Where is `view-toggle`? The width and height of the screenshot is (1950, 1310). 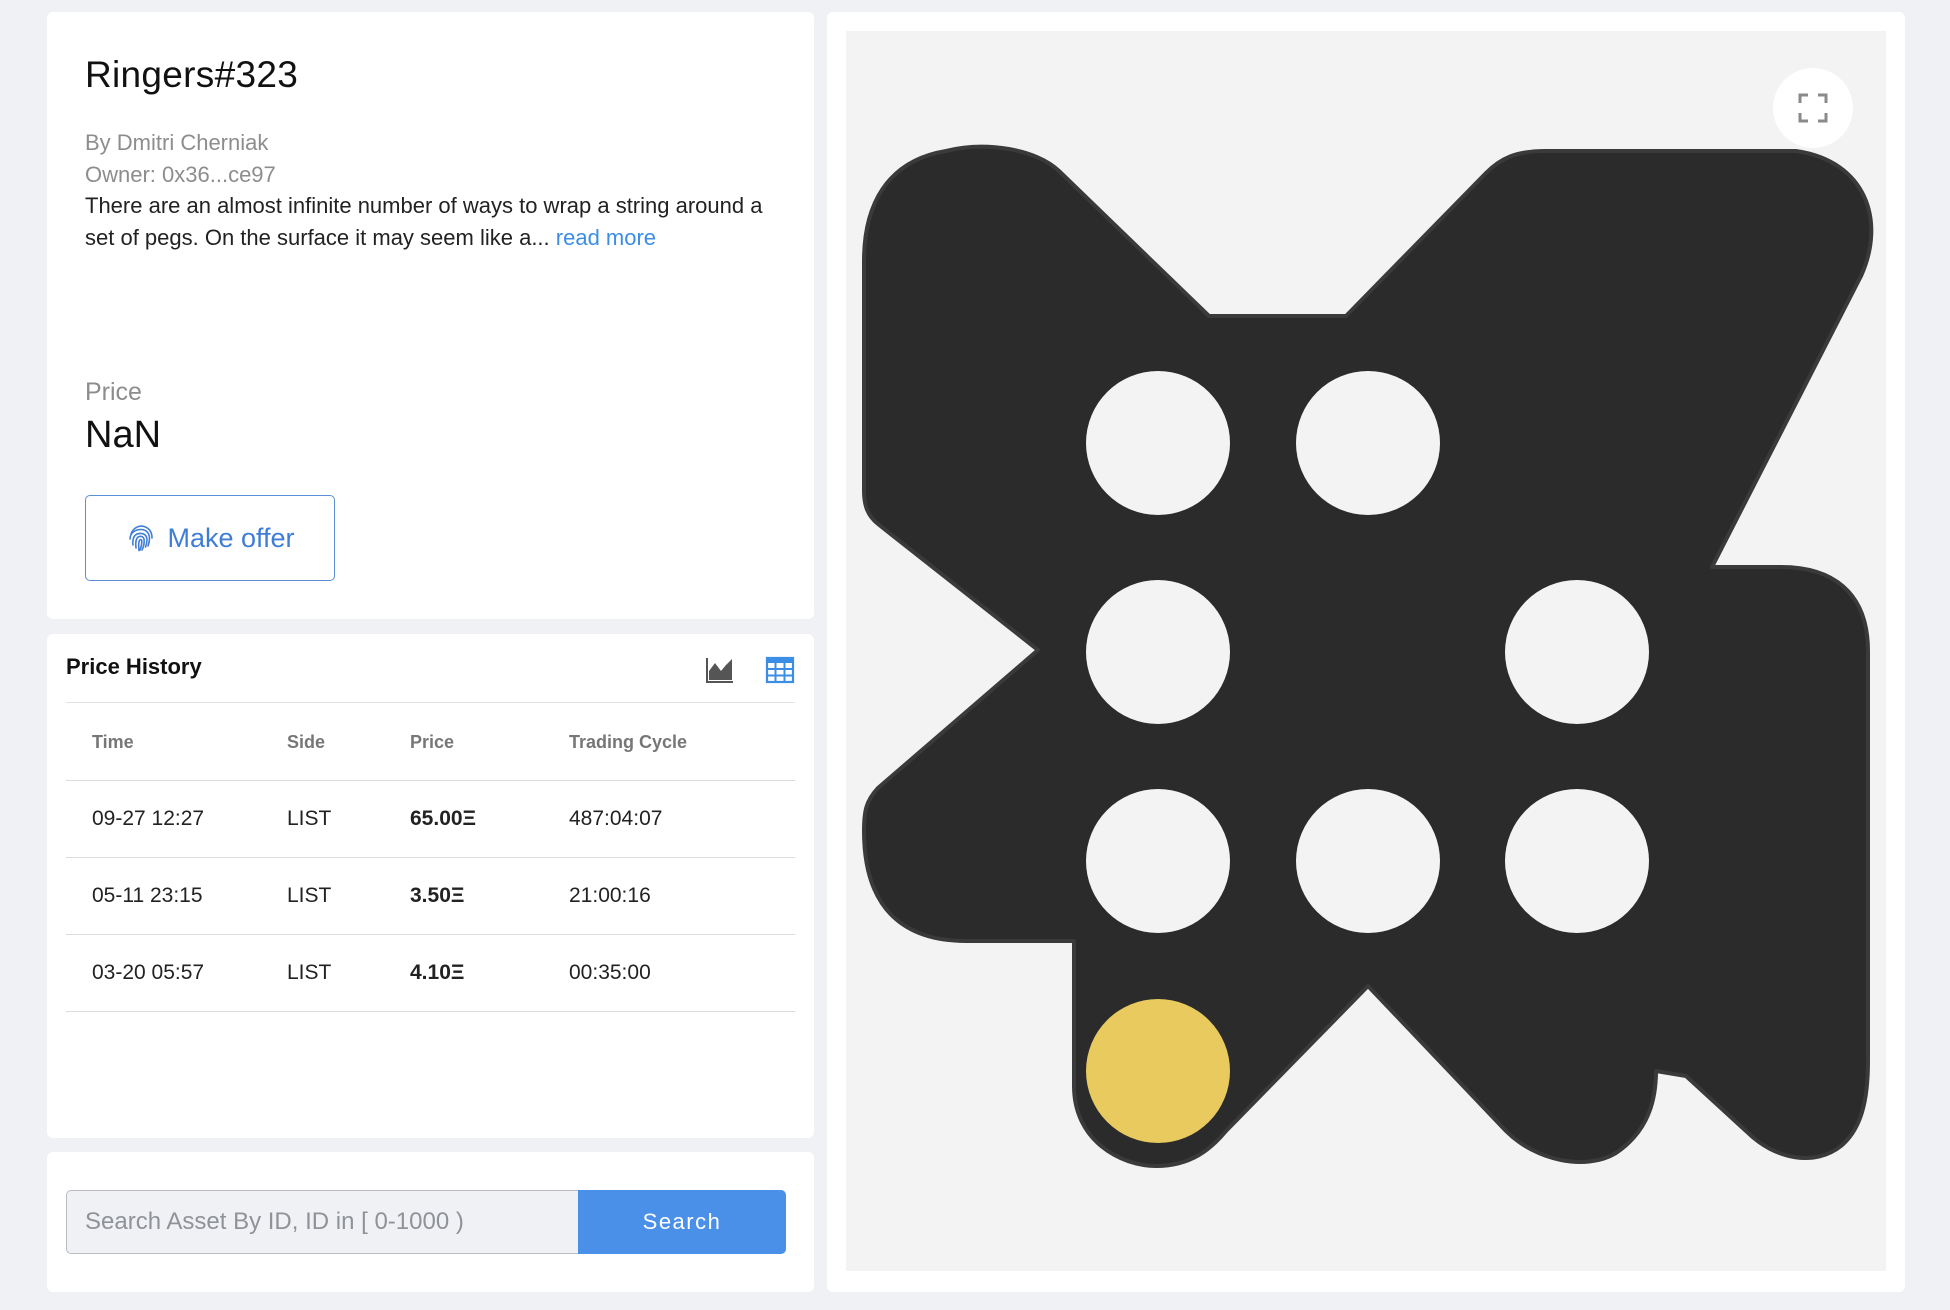
view-toggle is located at coordinates (750, 670).